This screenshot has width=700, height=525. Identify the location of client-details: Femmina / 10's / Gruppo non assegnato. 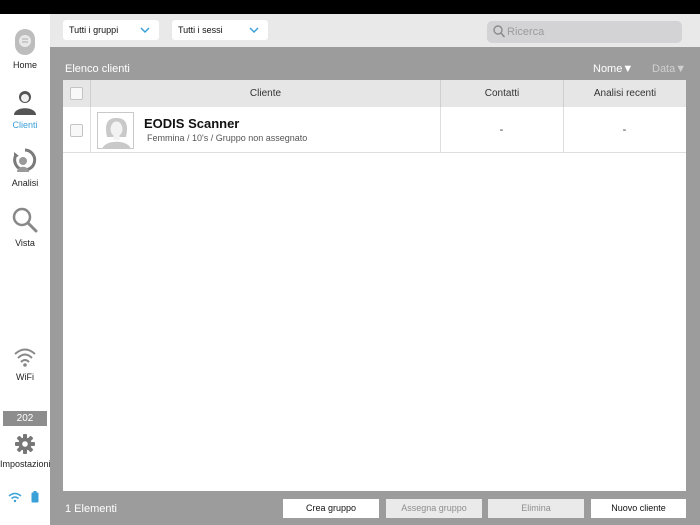
(227, 138).